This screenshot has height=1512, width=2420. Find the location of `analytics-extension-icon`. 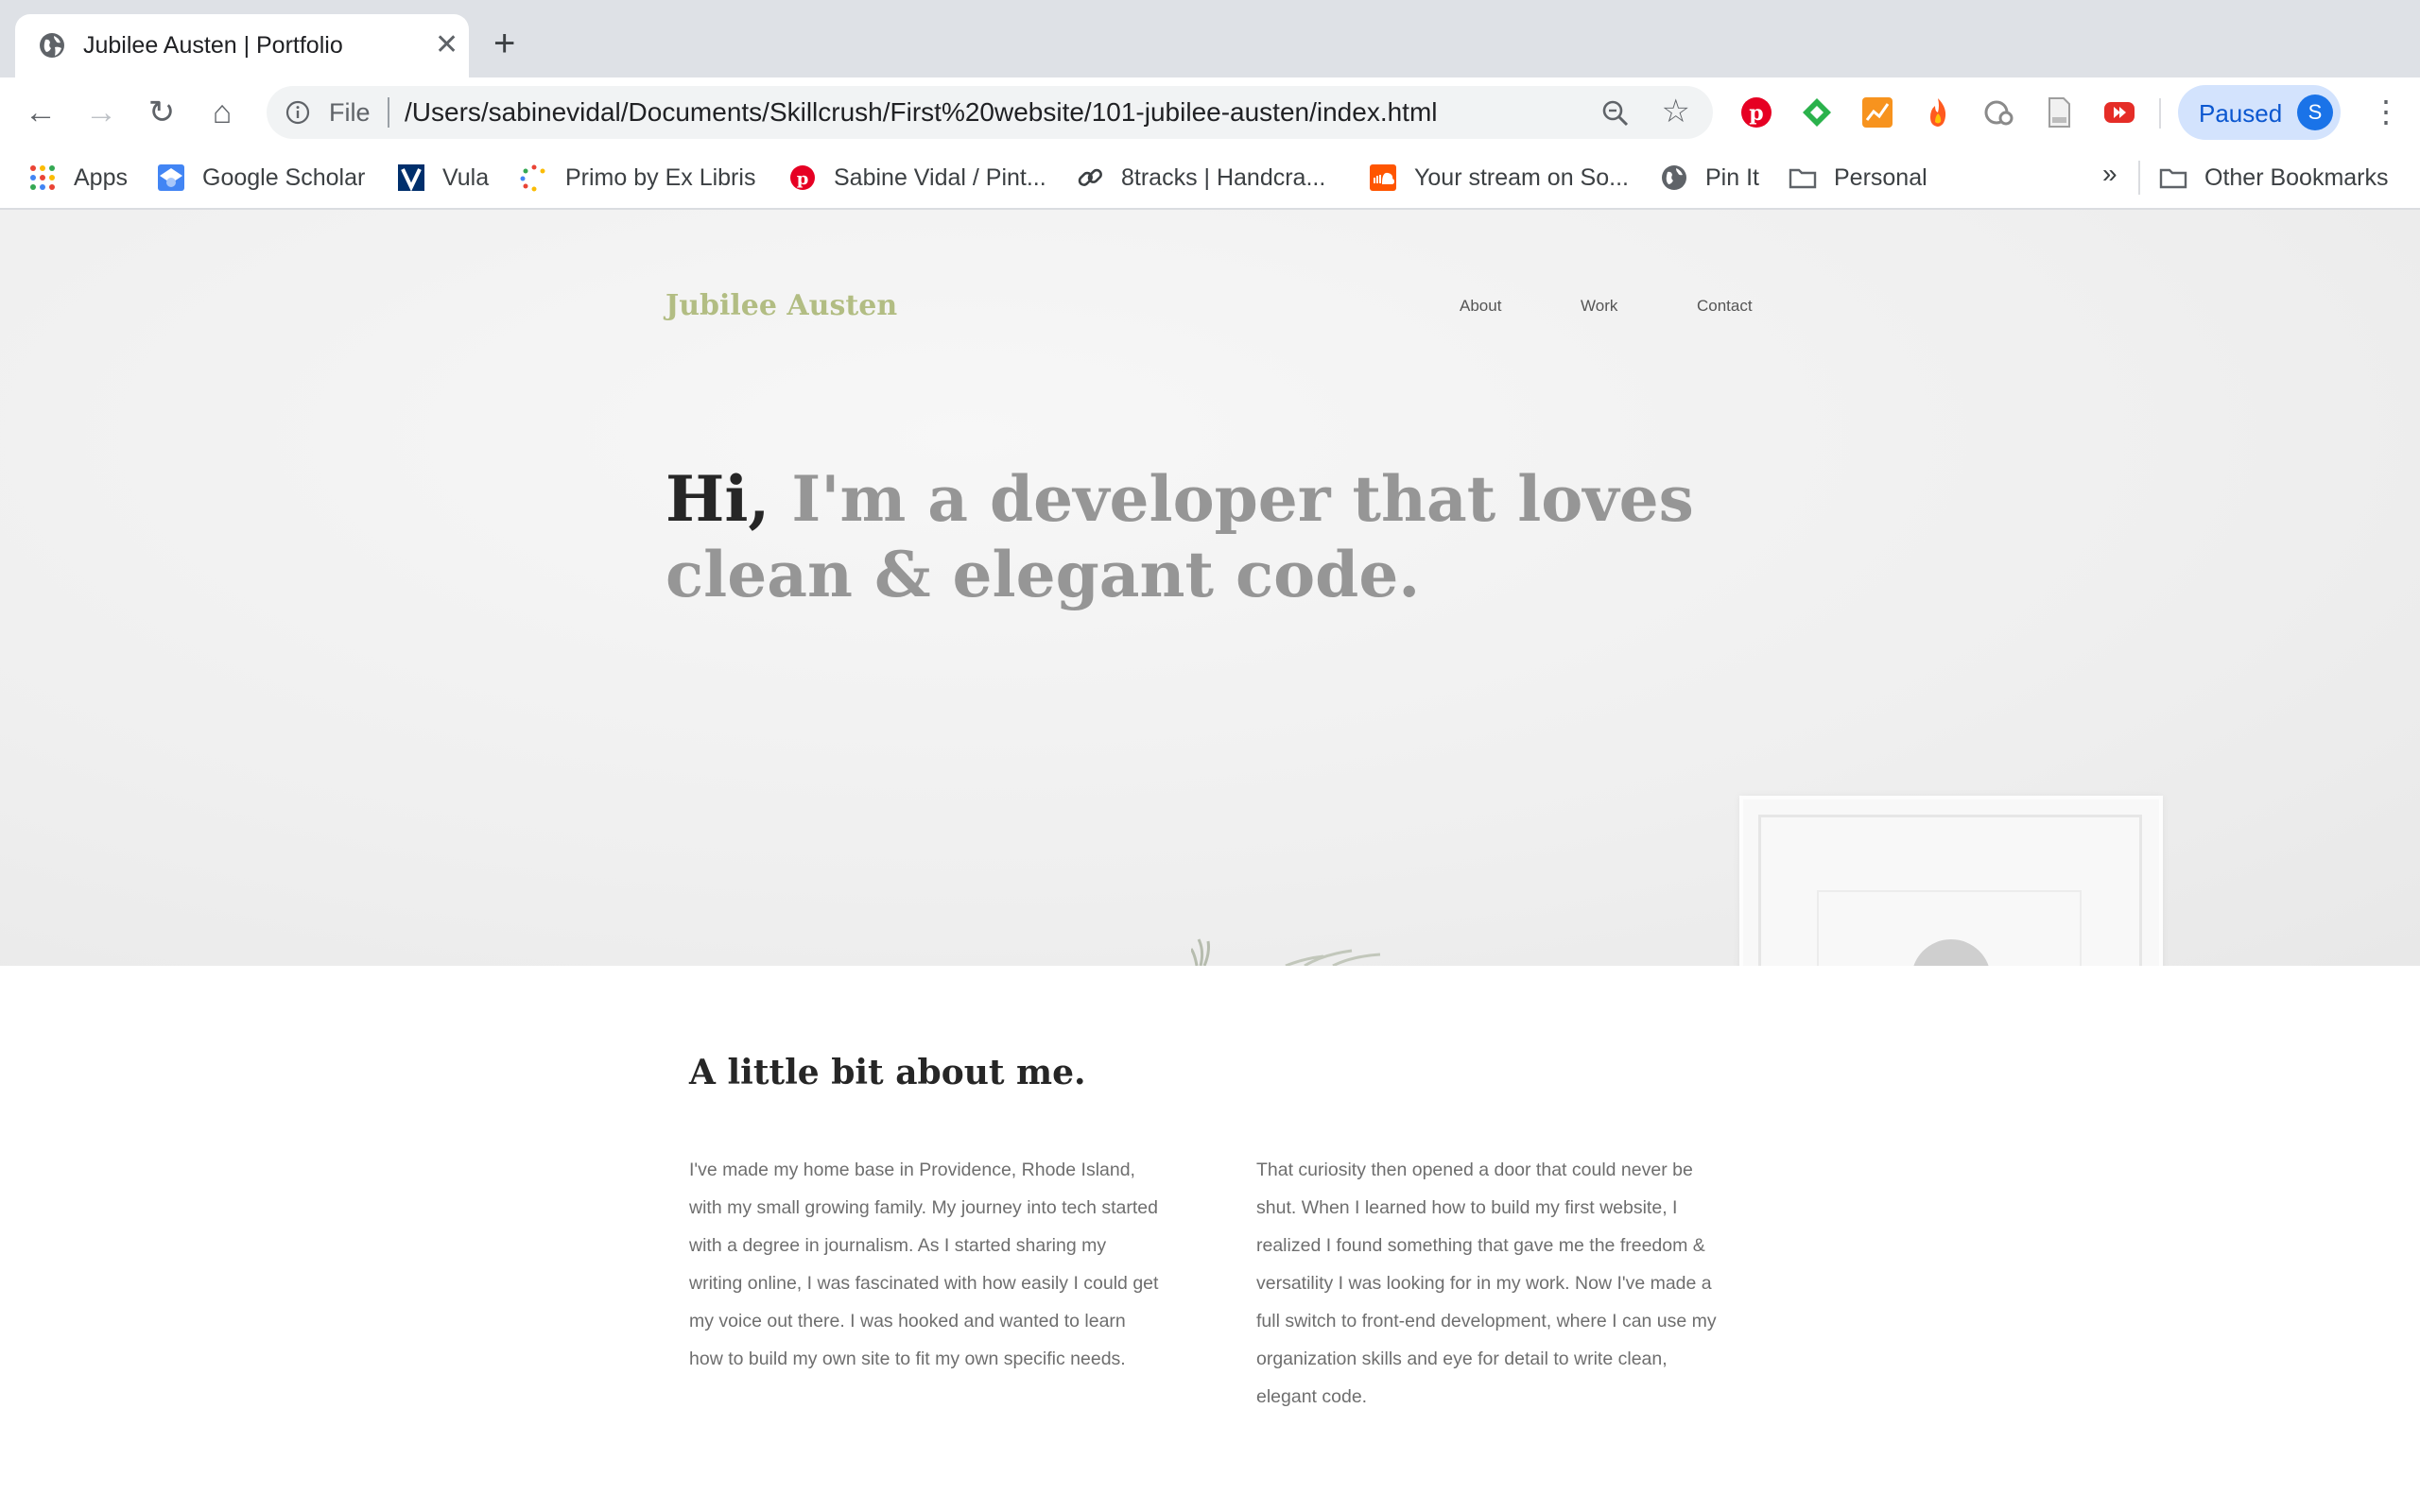

analytics-extension-icon is located at coordinates (1877, 112).